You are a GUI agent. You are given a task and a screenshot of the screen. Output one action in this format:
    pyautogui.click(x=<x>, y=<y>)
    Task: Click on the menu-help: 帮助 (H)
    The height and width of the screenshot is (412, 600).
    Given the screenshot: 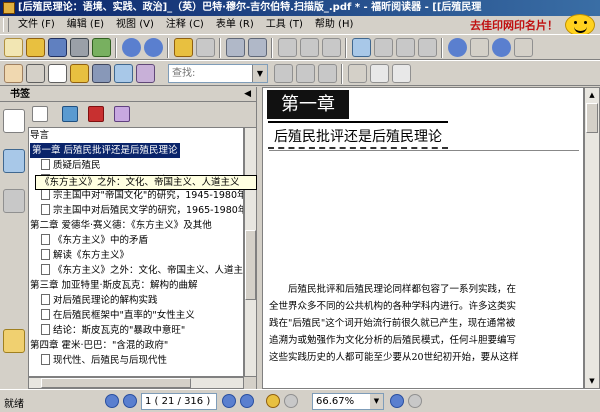 What is the action you would take?
    pyautogui.click(x=334, y=25)
    